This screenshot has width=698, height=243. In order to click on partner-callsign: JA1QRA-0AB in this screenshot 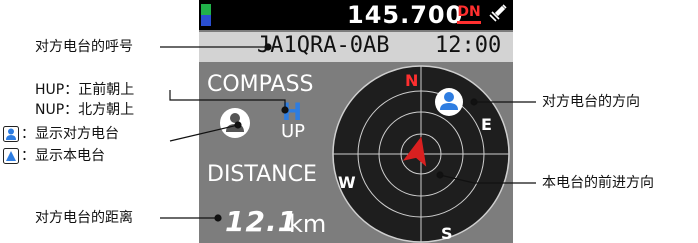, I will do `click(323, 45)`.